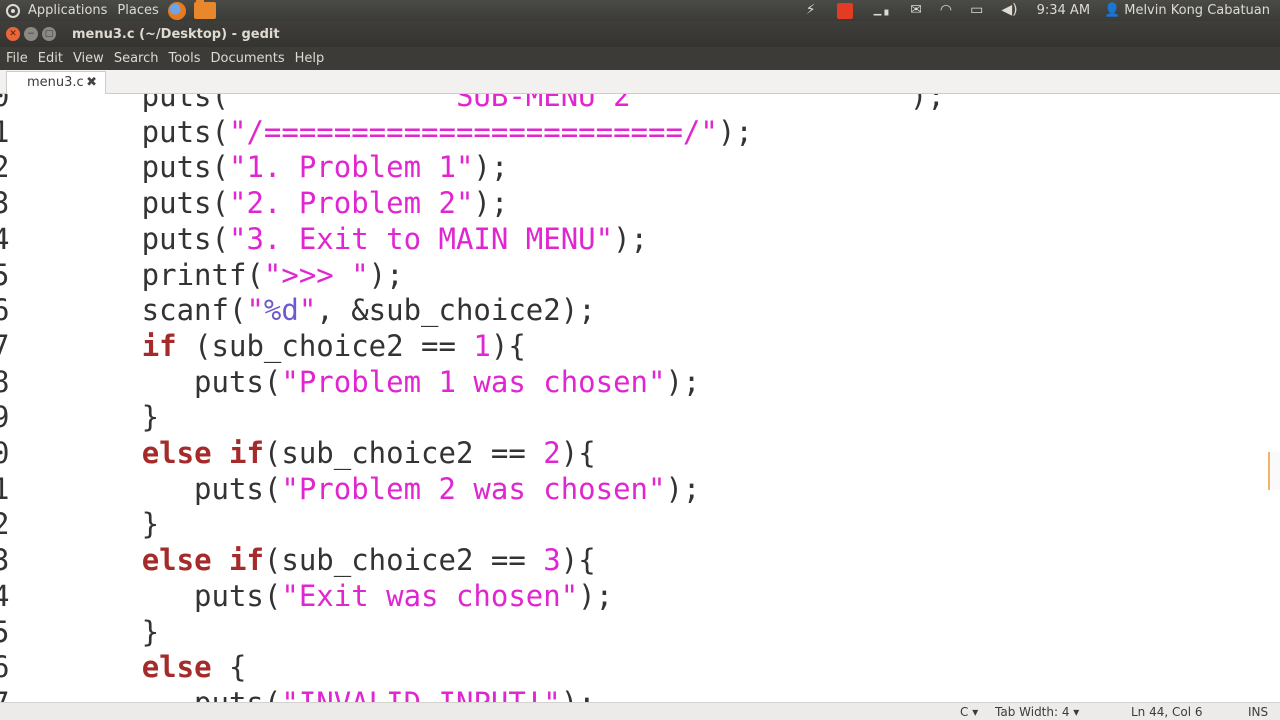 This screenshot has width=1280, height=720. Describe the element at coordinates (310, 58) in the screenshot. I see `menu-help: Help` at that location.